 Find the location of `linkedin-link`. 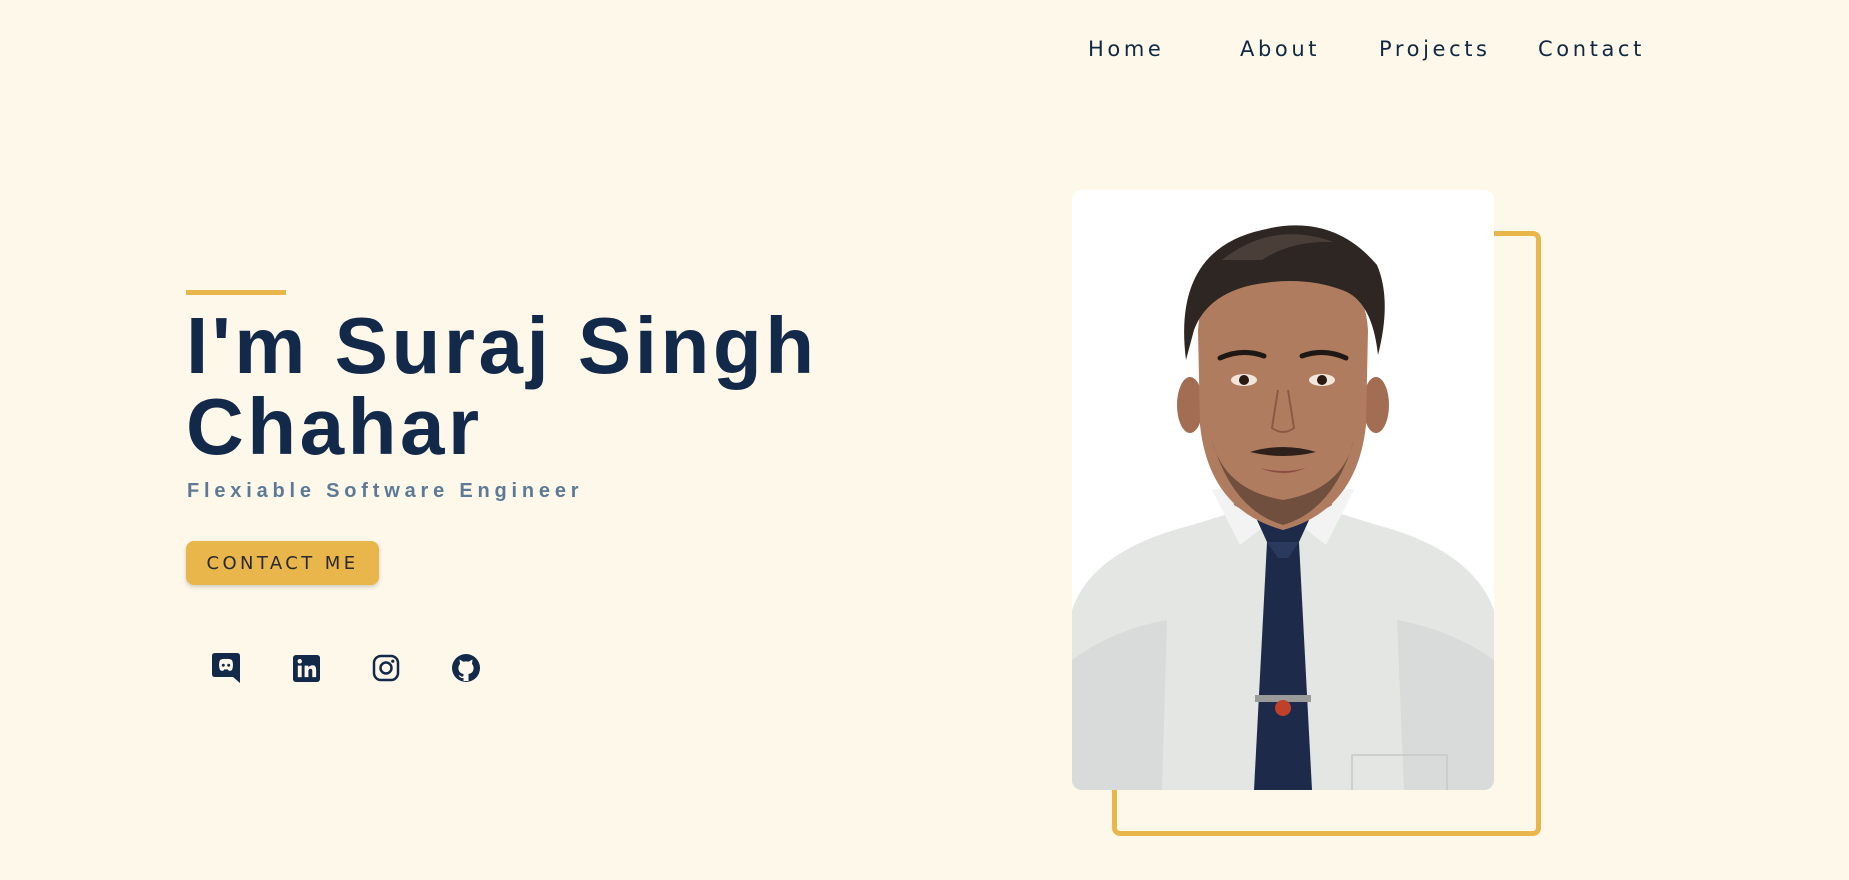

linkedin-link is located at coordinates (306, 668).